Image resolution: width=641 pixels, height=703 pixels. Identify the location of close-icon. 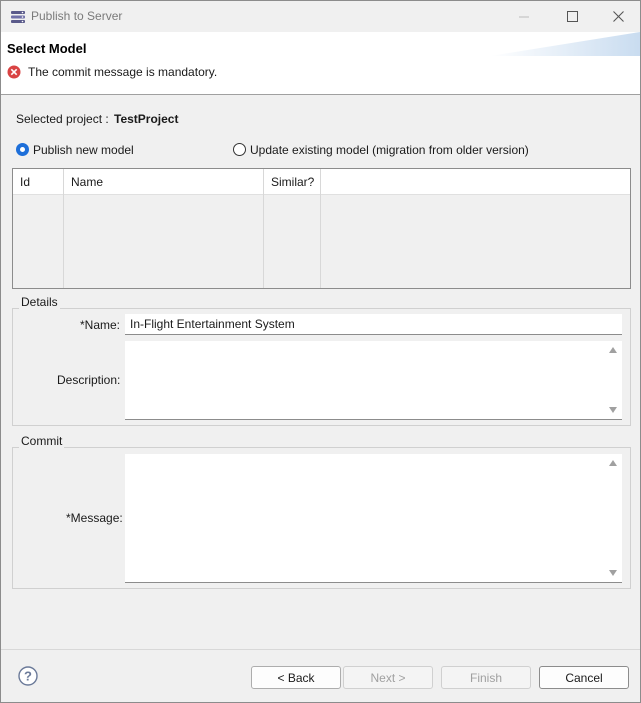
(618, 16).